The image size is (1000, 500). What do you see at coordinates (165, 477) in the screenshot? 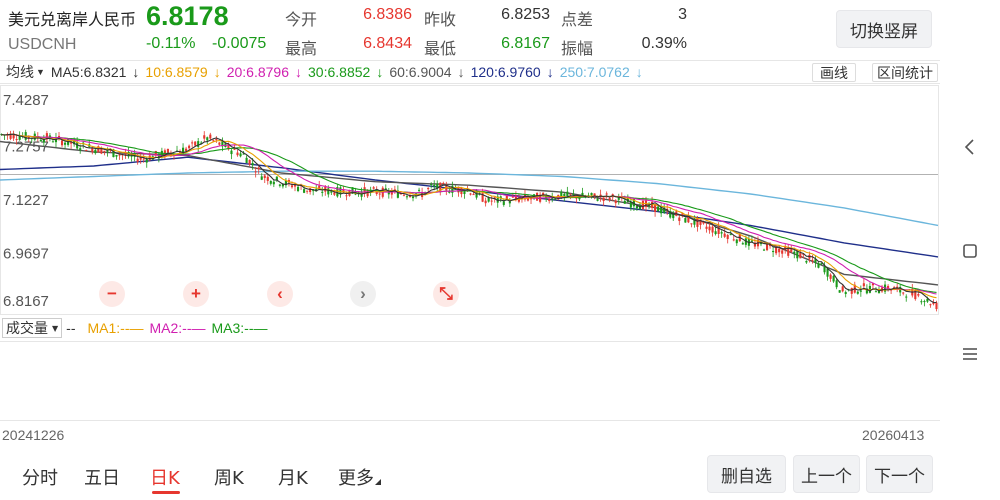
I see `tab-daily-k: 日K` at bounding box center [165, 477].